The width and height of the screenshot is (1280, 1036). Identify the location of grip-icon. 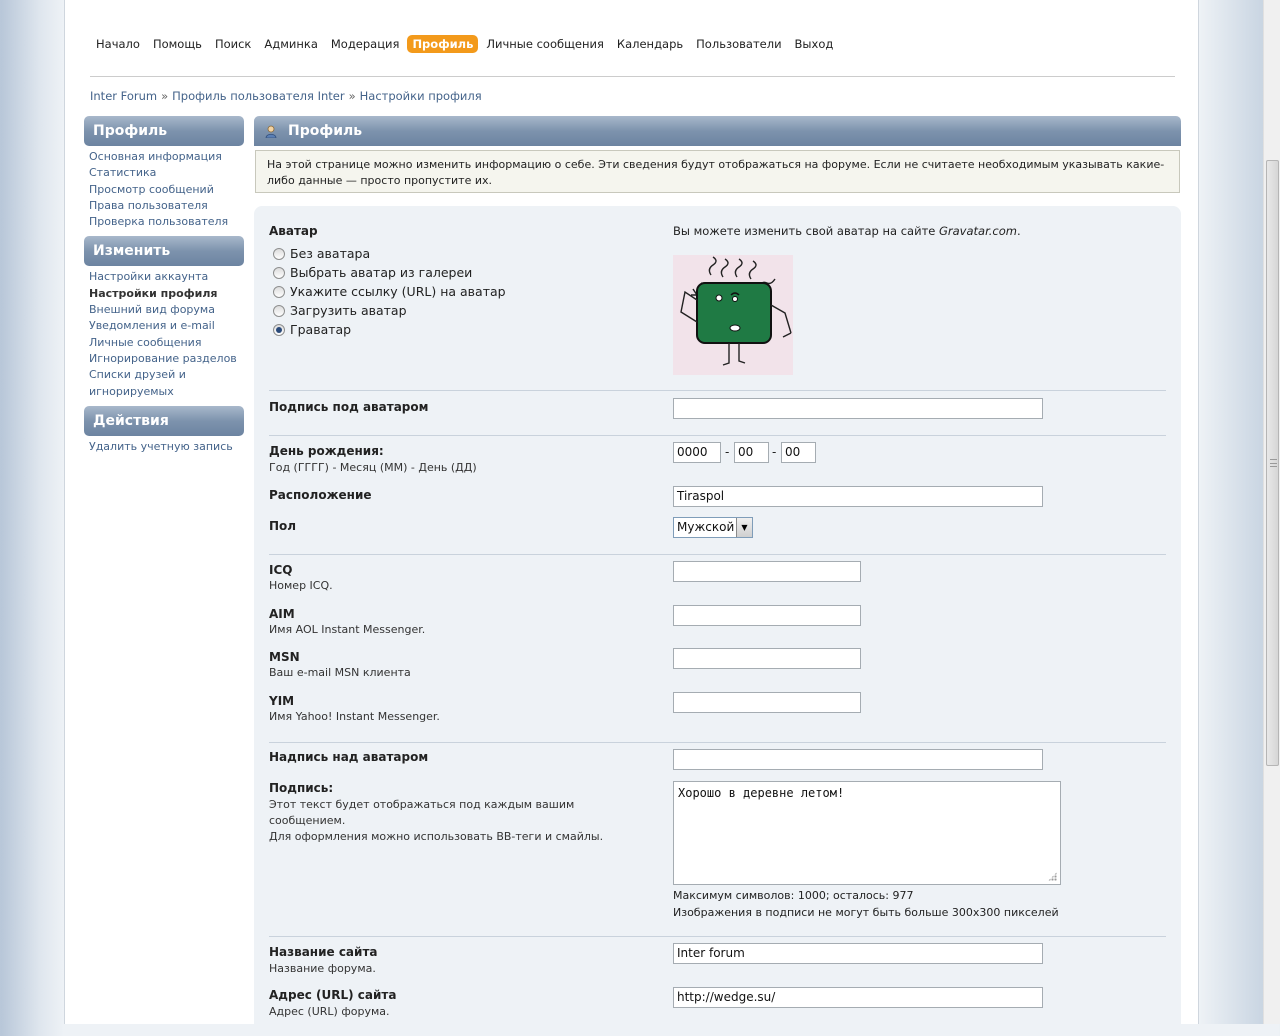
(1273, 463).